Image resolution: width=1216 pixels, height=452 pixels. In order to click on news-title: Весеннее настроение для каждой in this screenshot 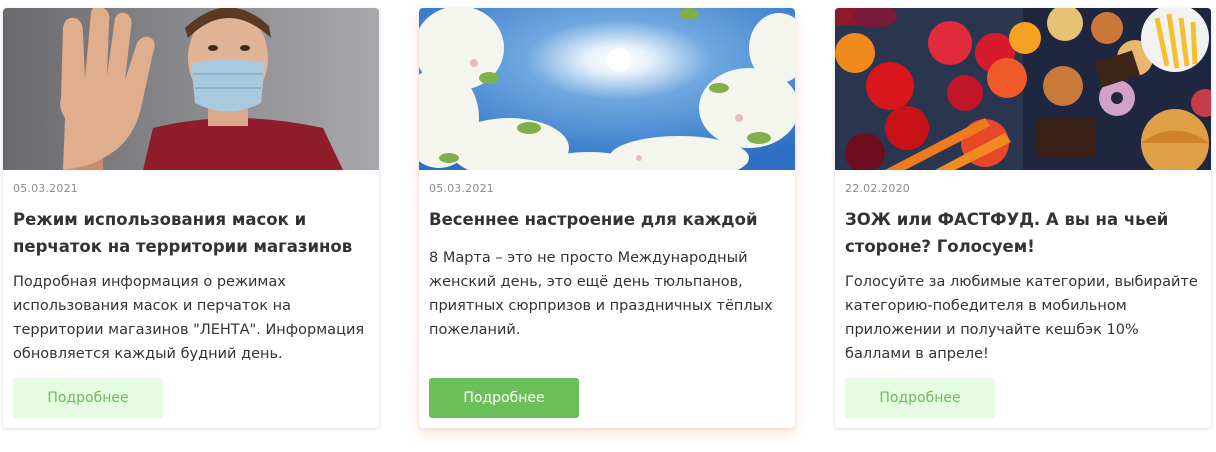, I will do `click(607, 219)`.